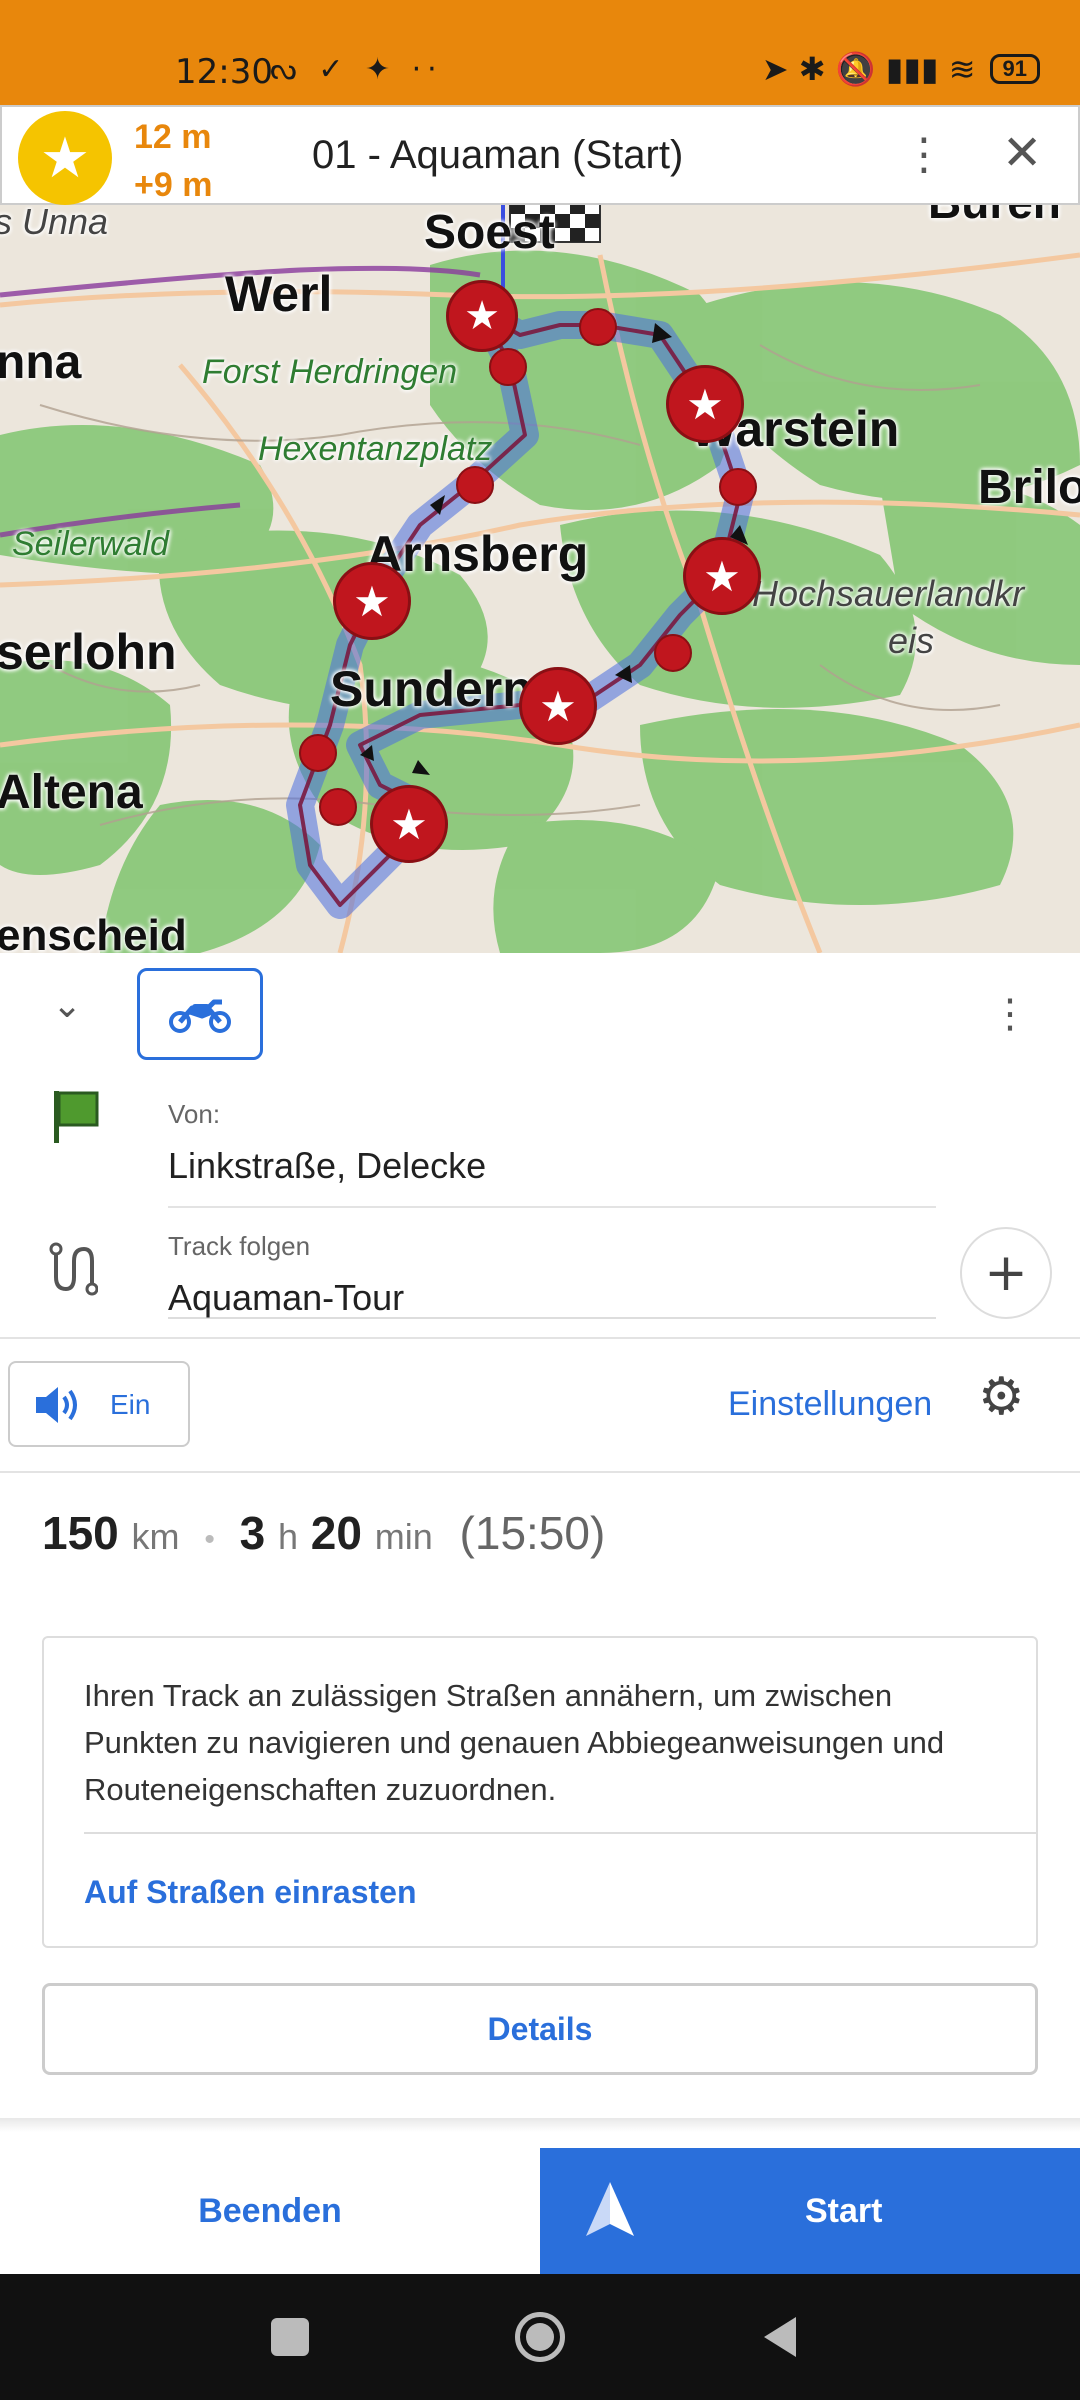  What do you see at coordinates (356, 69) in the screenshot?
I see `status-notification-icons: ᔓ ✓ ✦ ··` at bounding box center [356, 69].